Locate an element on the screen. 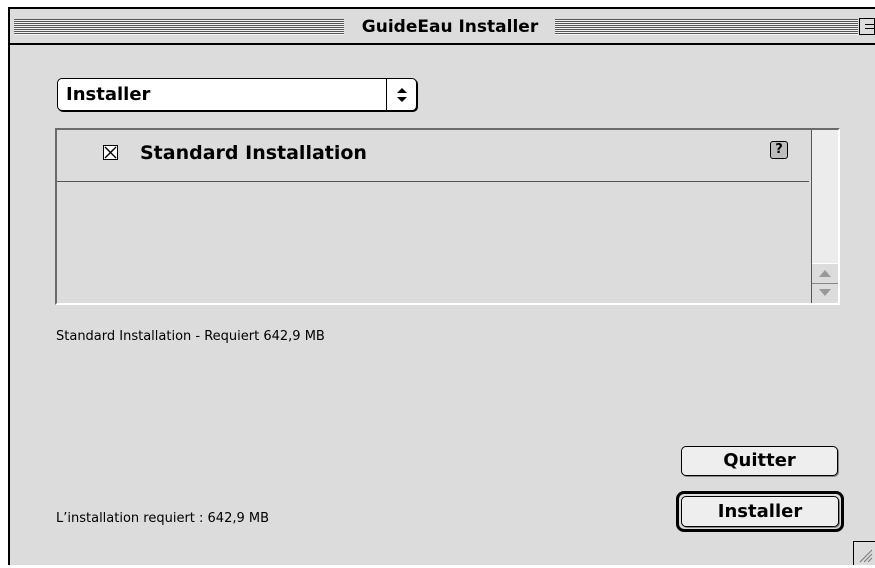 This screenshot has width=875, height=568. install-type-popup: Installer is located at coordinates (237, 94).